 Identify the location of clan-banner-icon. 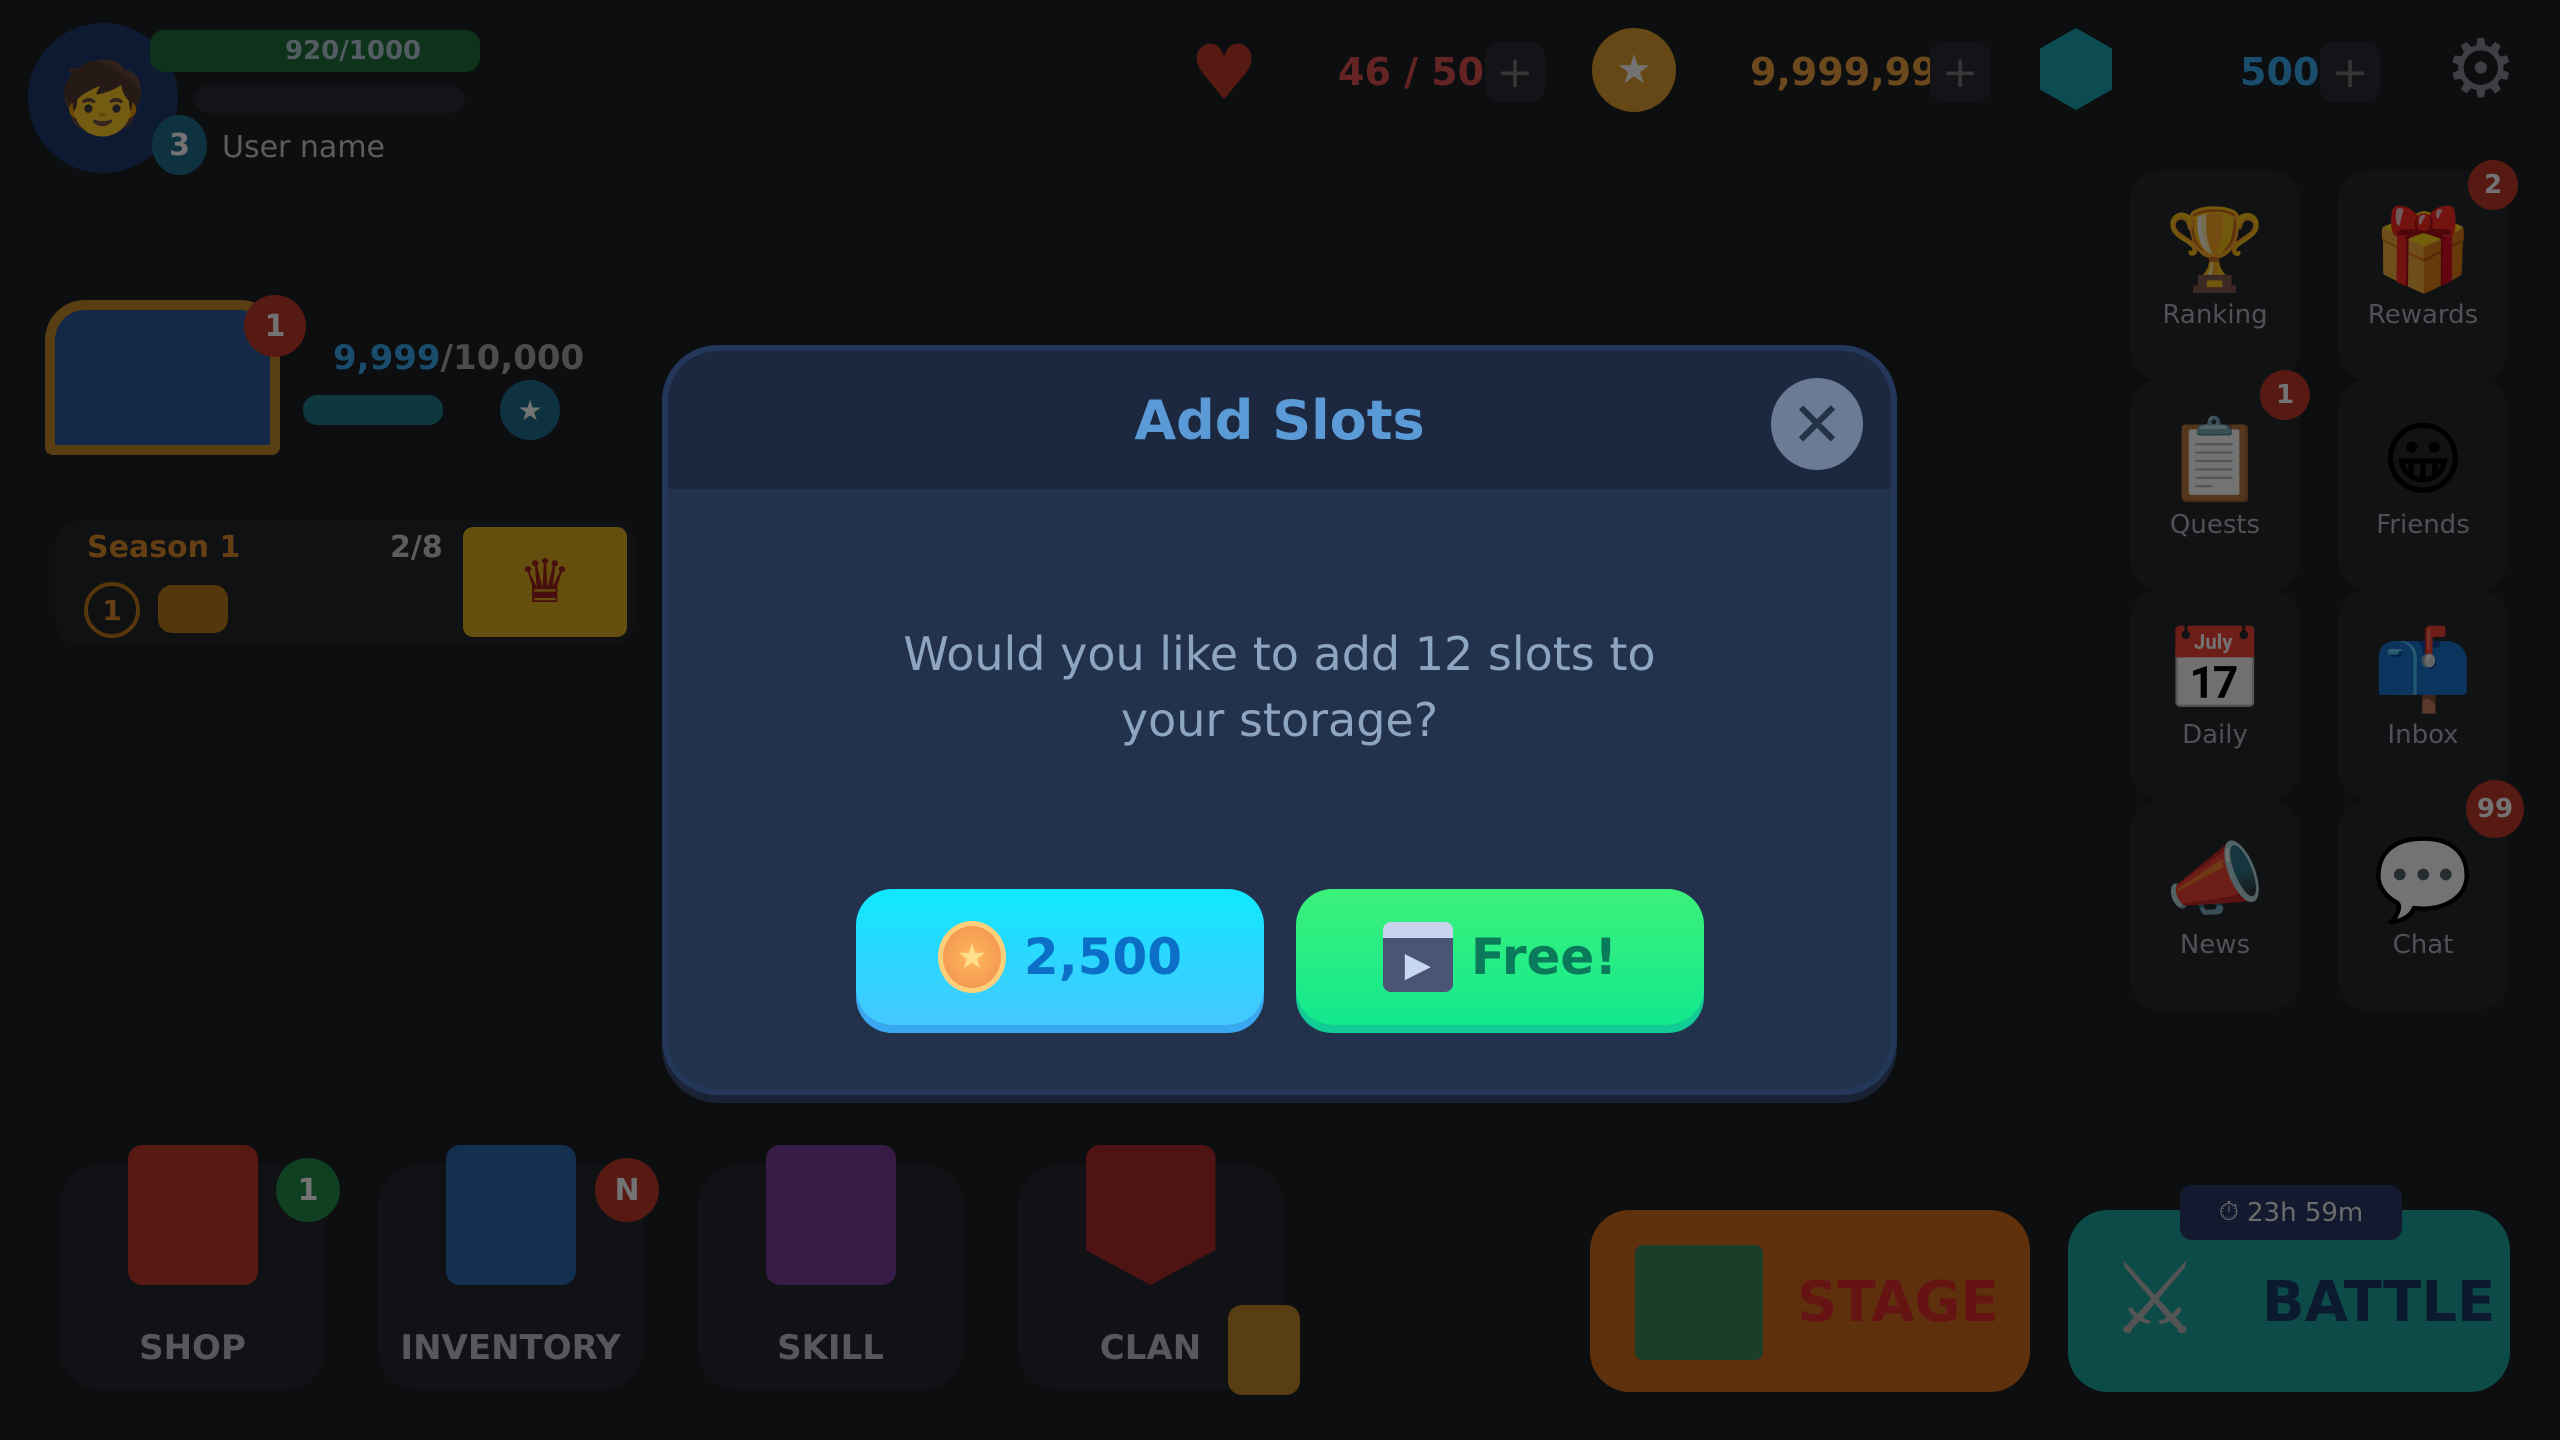
(1150, 1215).